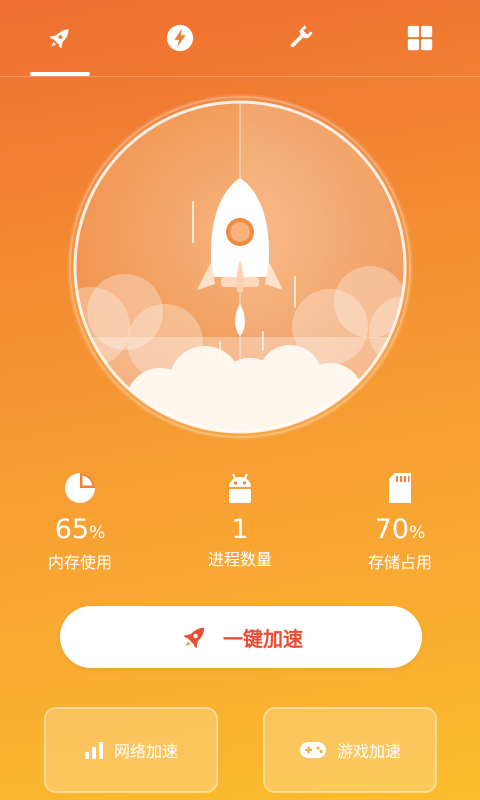 This screenshot has width=480, height=800. Describe the element at coordinates (79, 562) in the screenshot. I see `memory-label: 内存使用` at that location.